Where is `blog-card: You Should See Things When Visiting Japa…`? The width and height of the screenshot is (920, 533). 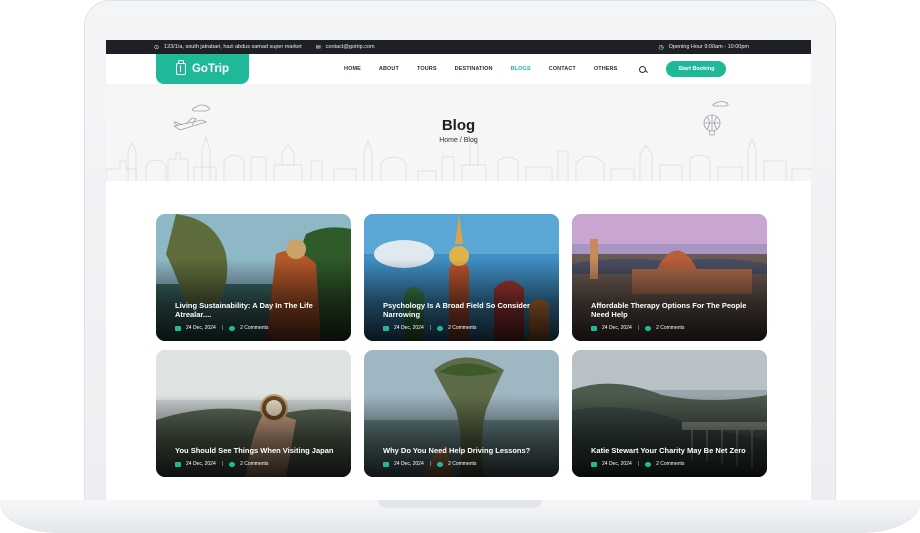 blog-card: You Should See Things When Visiting Japa… is located at coordinates (253, 413).